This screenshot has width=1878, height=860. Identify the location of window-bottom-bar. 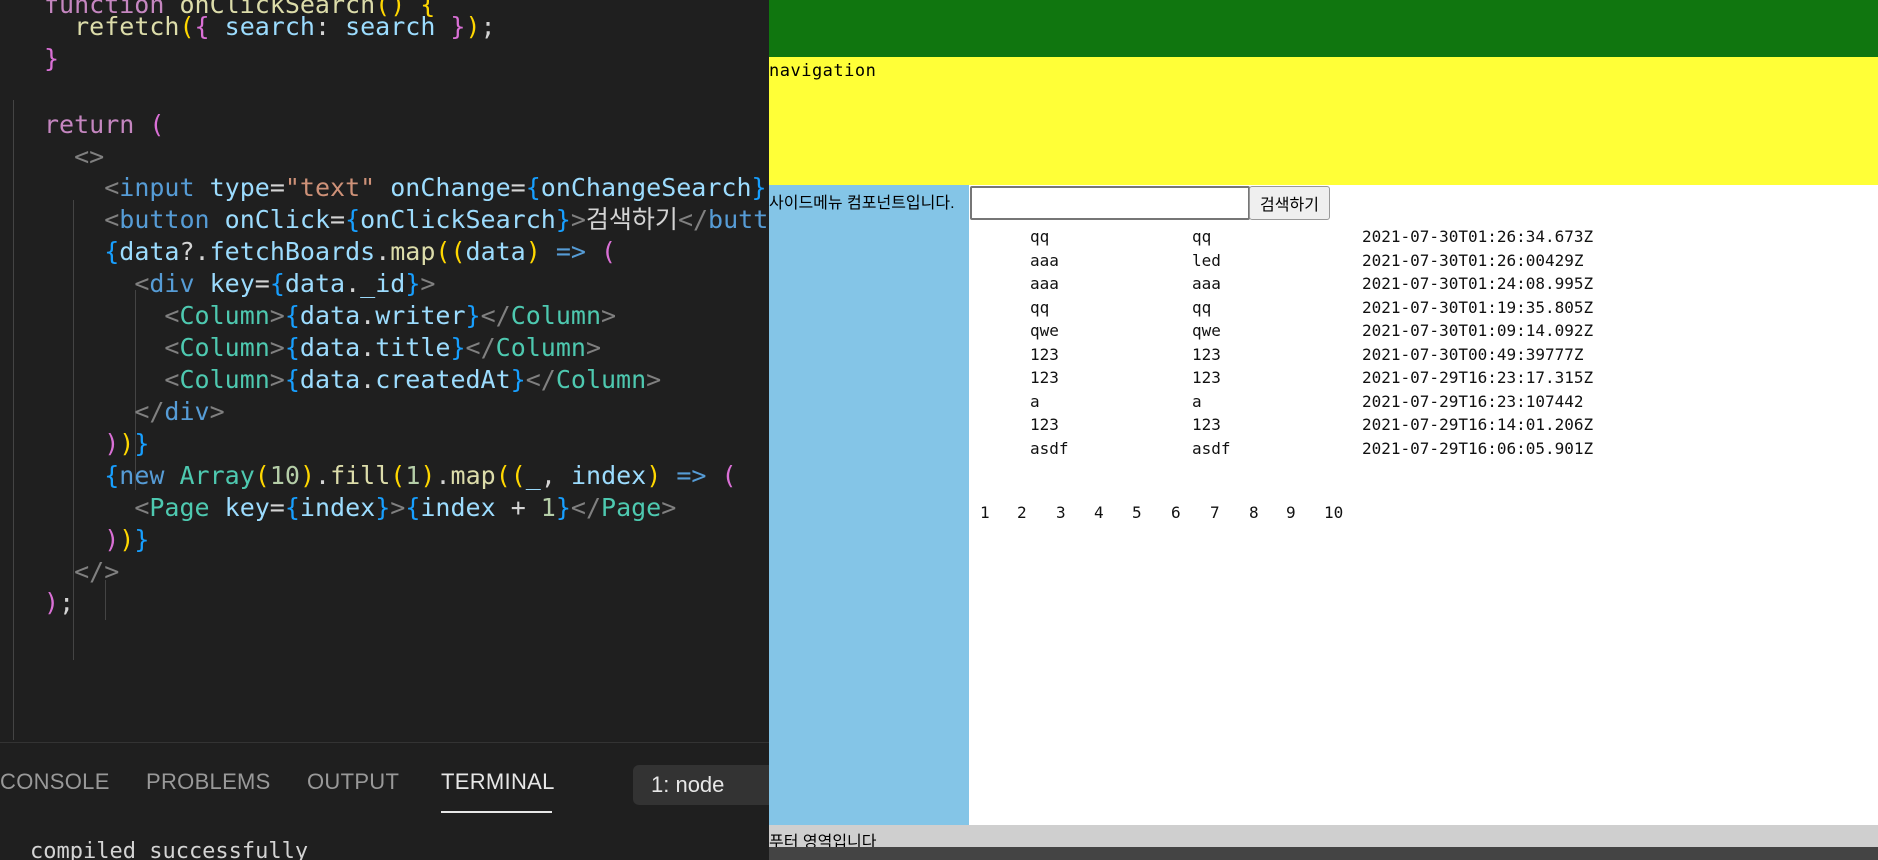
(1323, 853).